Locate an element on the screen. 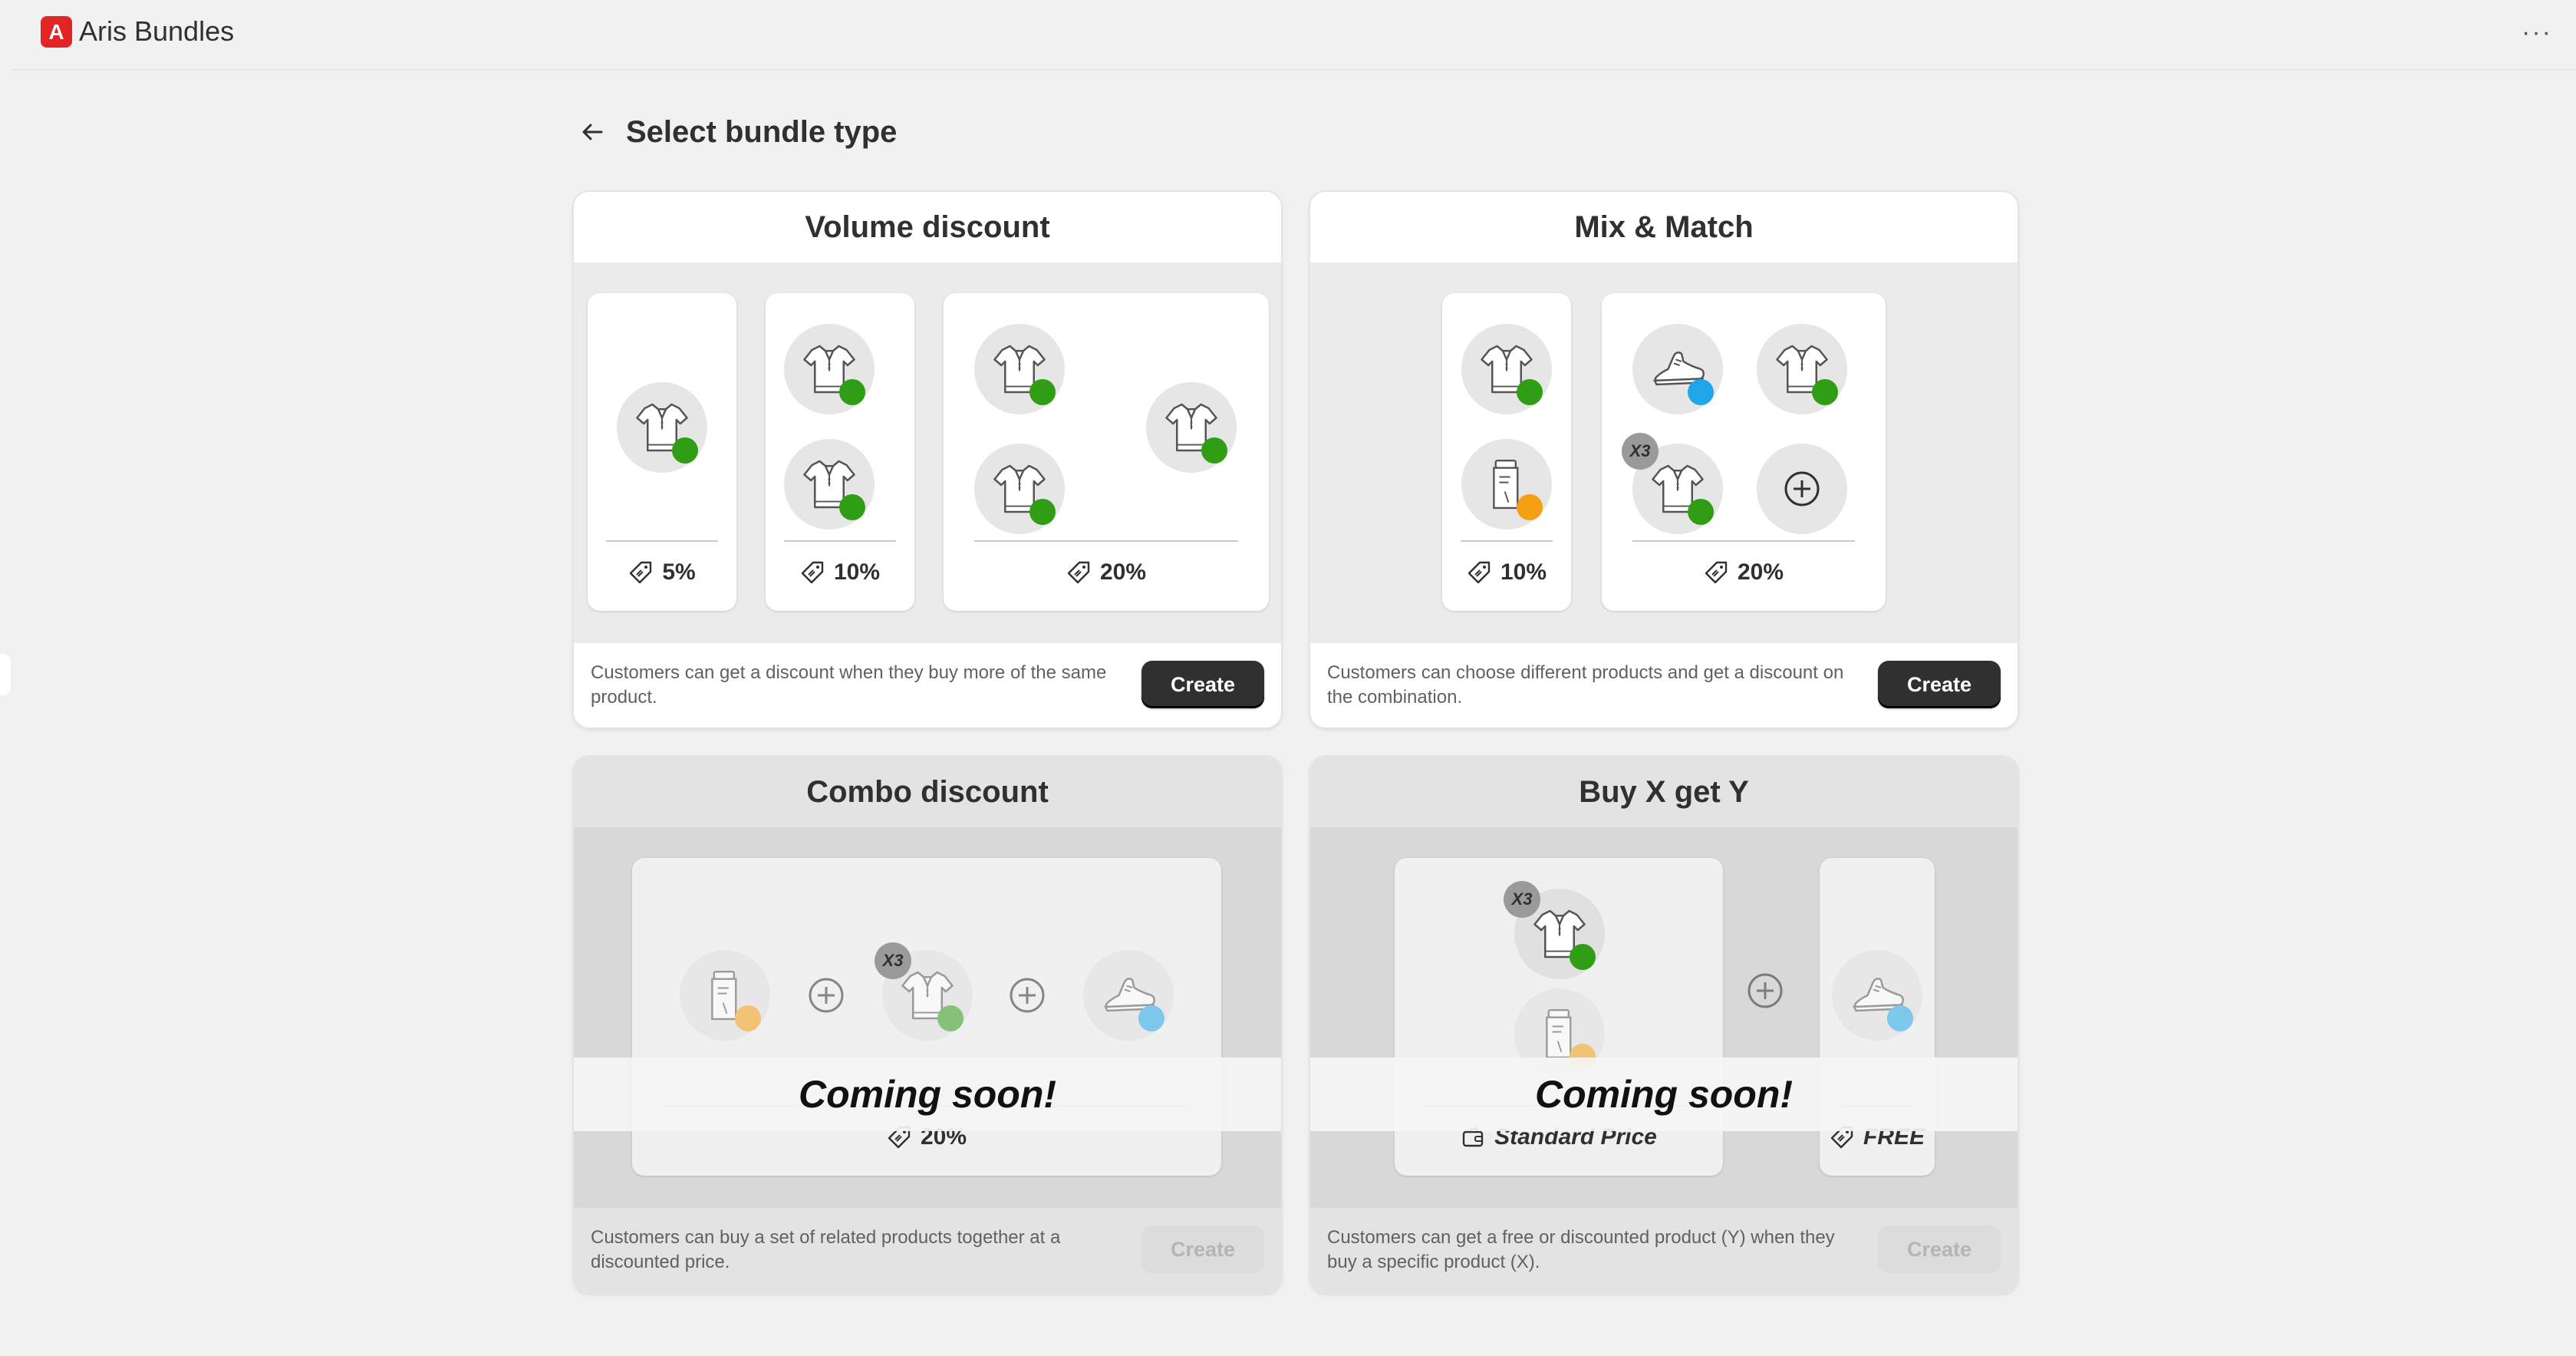 This screenshot has height=1356, width=2576. card-title: Buy X get Y is located at coordinates (1664, 792).